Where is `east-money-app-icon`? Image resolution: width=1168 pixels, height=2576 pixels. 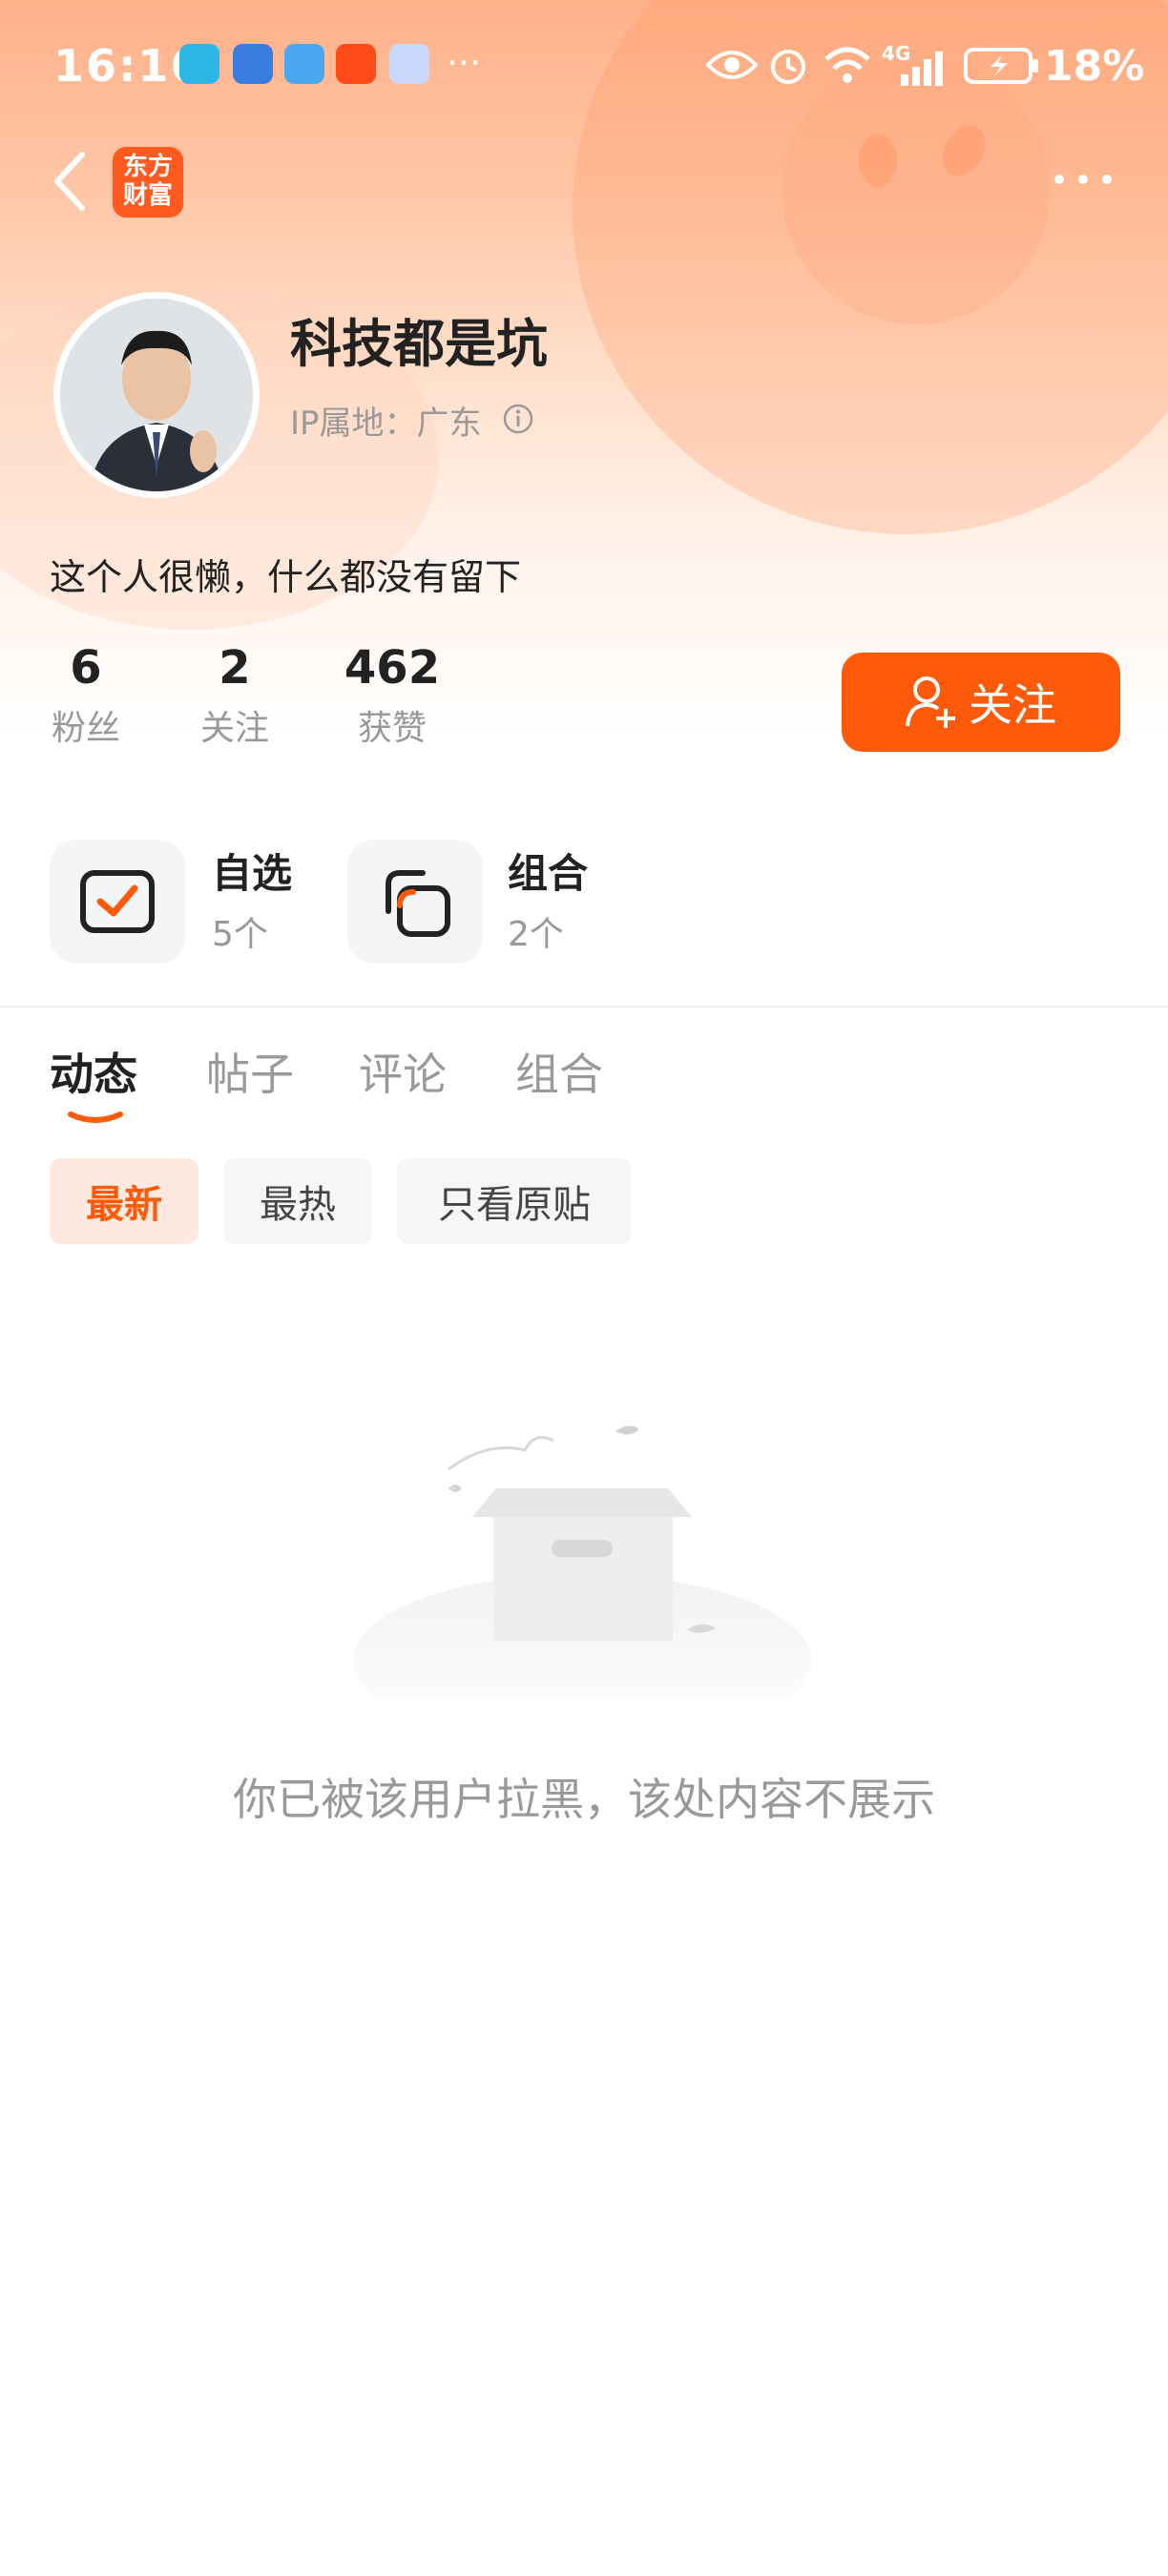 east-money-app-icon is located at coordinates (356, 64).